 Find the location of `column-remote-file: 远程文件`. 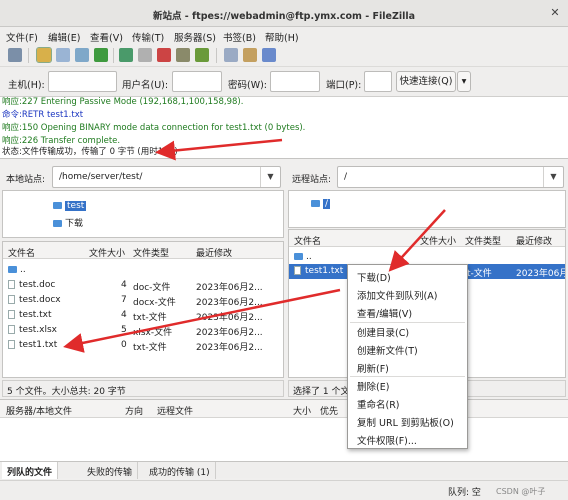

column-remote-file: 远程文件 is located at coordinates (175, 410).